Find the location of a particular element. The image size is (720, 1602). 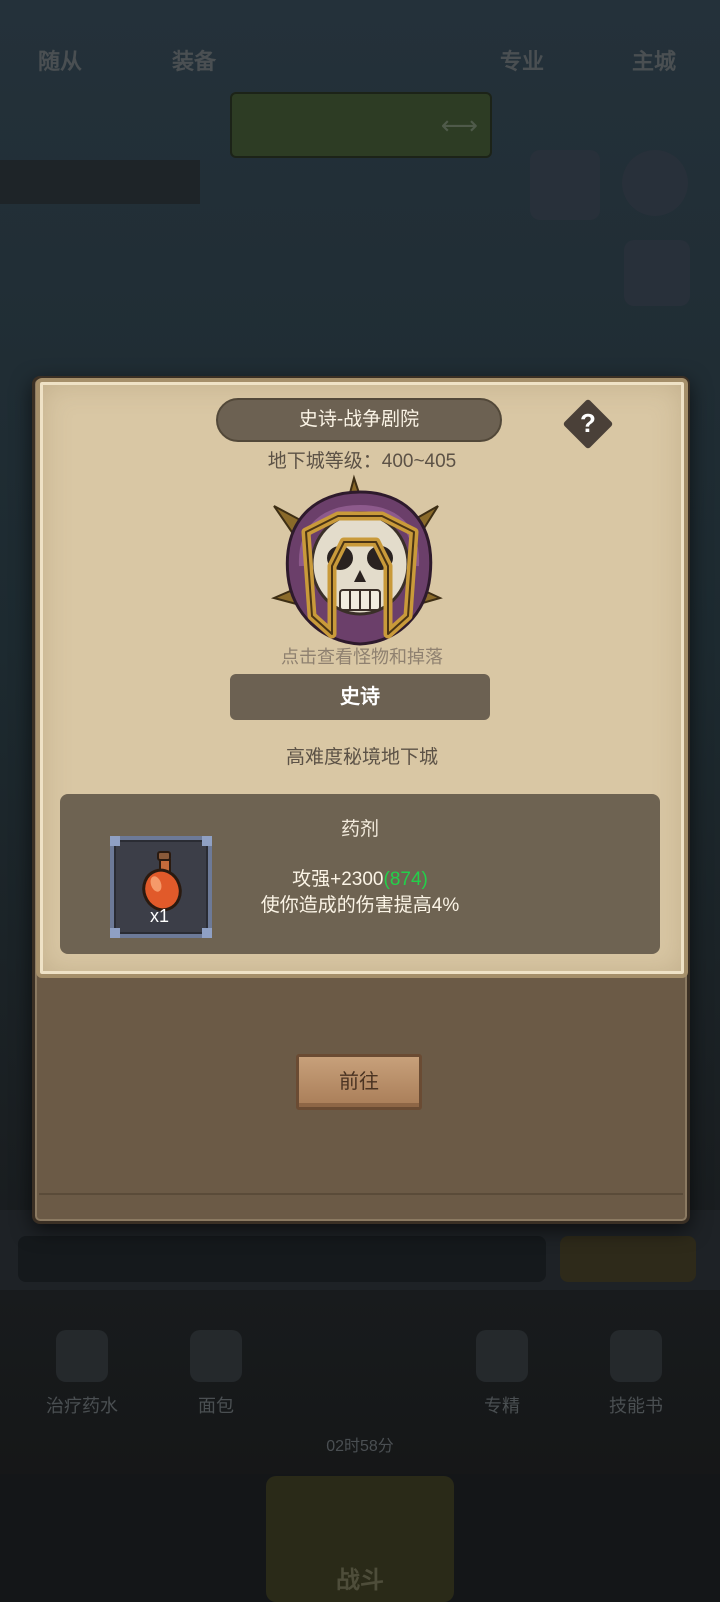

question-icon: ? is located at coordinates (588, 423).